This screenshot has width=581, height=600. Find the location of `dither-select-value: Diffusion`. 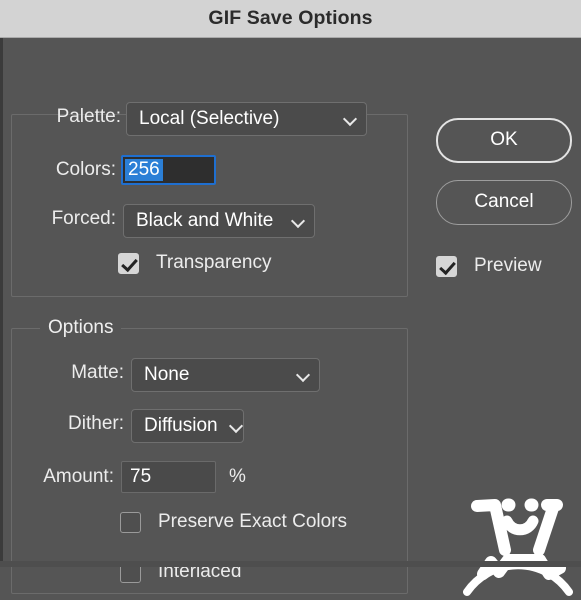

dither-select-value: Diffusion is located at coordinates (181, 425).